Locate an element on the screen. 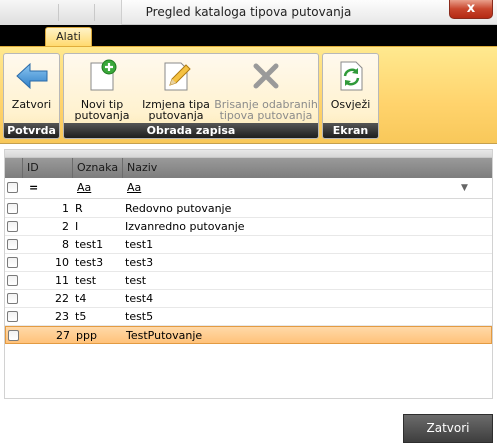 The image size is (497, 446). table-row: 22 t4 test4 is located at coordinates (248, 299).